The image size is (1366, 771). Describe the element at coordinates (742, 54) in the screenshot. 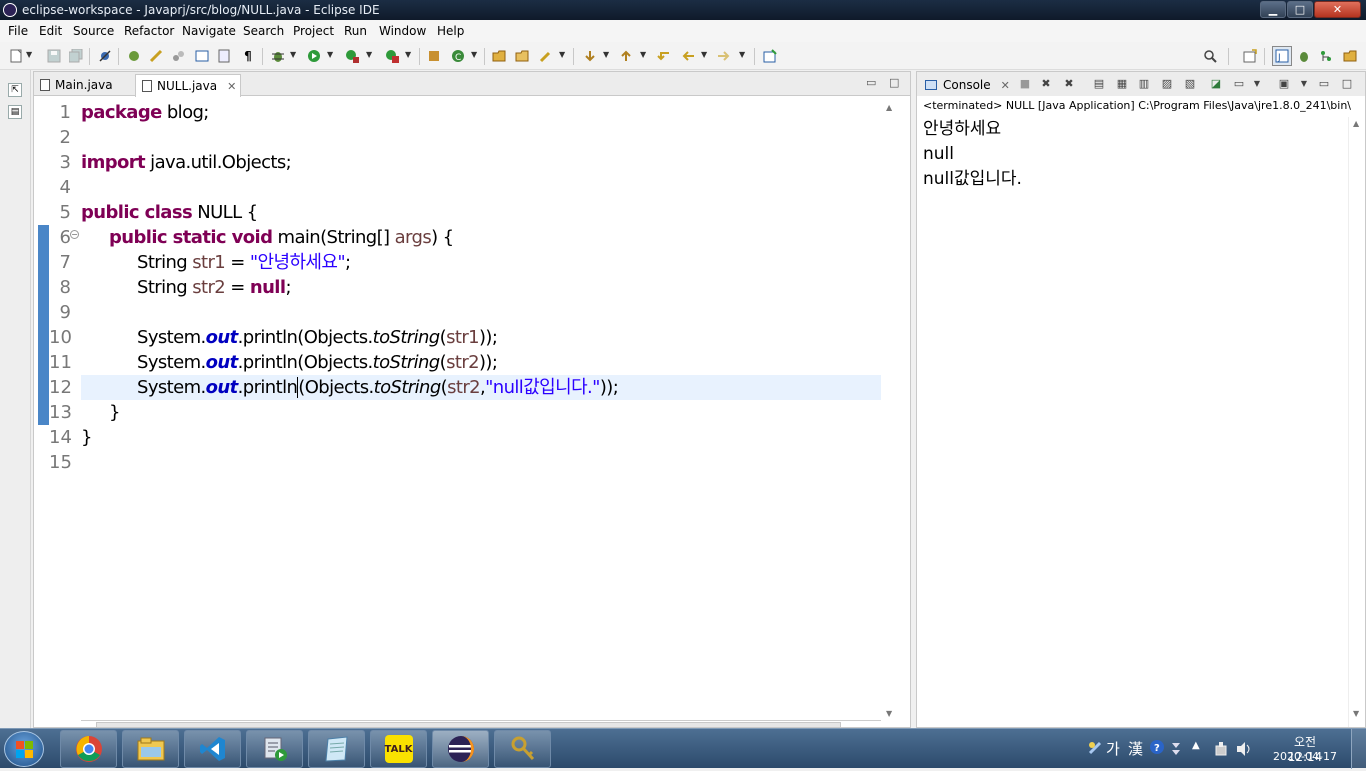

I see `forward-dropdown-icon: ▼` at that location.